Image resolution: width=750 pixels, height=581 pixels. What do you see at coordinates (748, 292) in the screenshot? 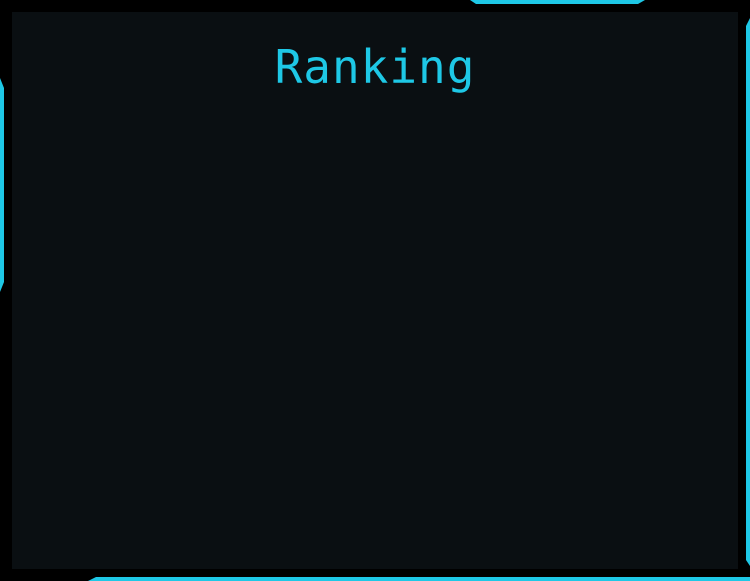
I see `frame-accent-right` at bounding box center [748, 292].